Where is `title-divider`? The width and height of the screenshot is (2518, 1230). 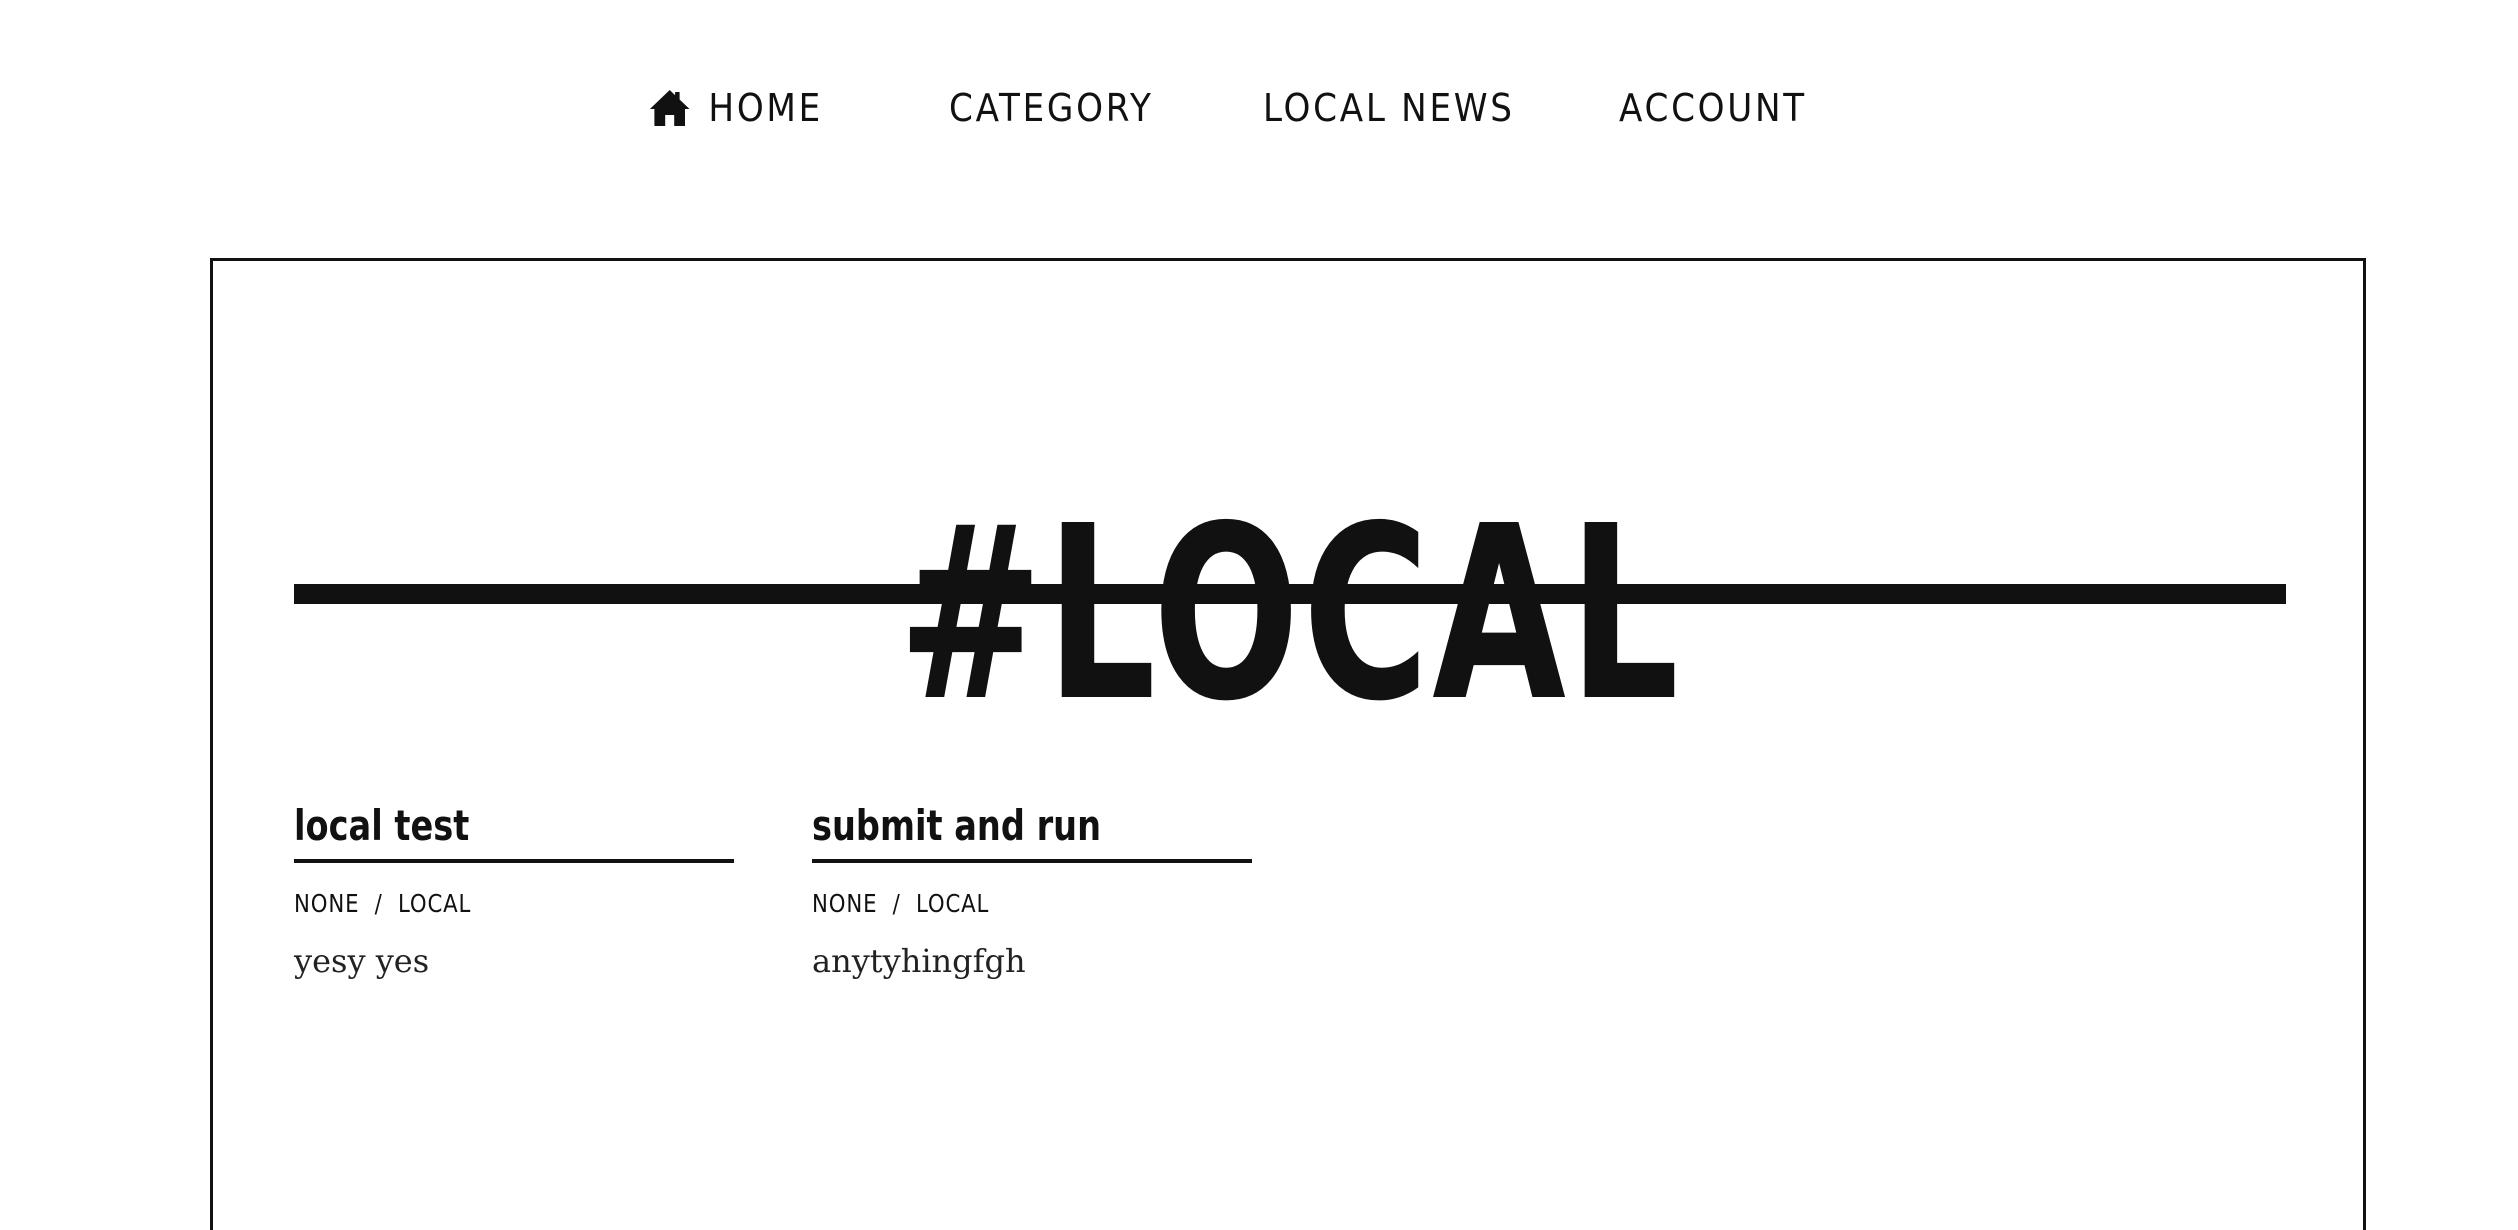 title-divider is located at coordinates (1290, 594).